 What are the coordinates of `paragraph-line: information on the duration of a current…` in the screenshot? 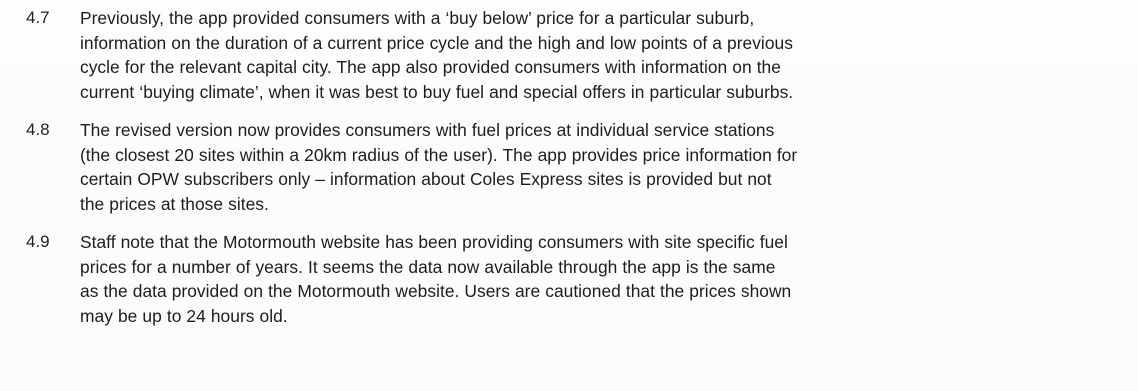 It's located at (436, 42).